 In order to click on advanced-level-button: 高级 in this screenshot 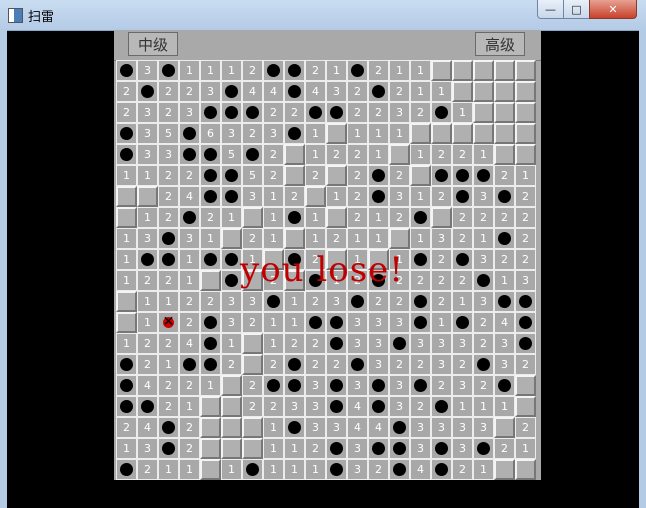, I will do `click(500, 44)`.